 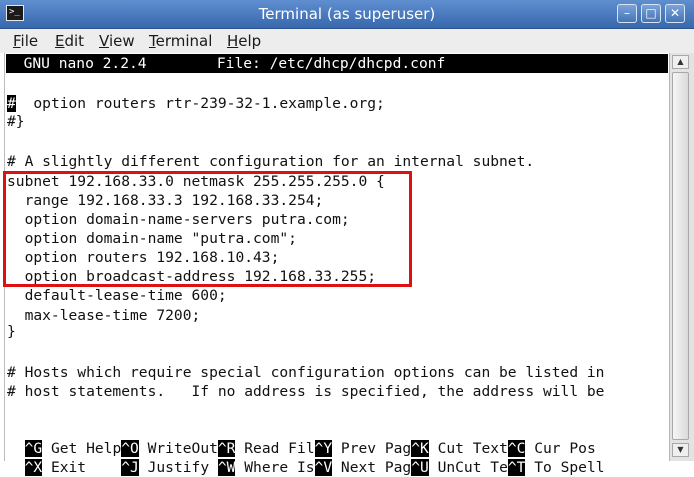 What do you see at coordinates (16, 121) in the screenshot?
I see `editor-line: #}` at bounding box center [16, 121].